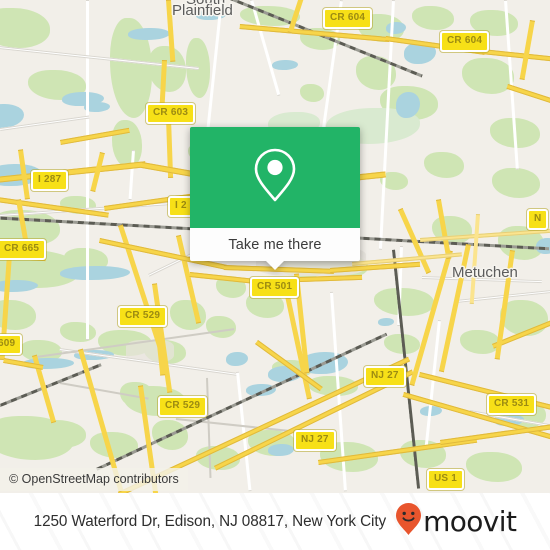 This screenshot has width=550, height=550. Describe the element at coordinates (408, 521) in the screenshot. I see `moovit-smiley-pin-icon` at that location.